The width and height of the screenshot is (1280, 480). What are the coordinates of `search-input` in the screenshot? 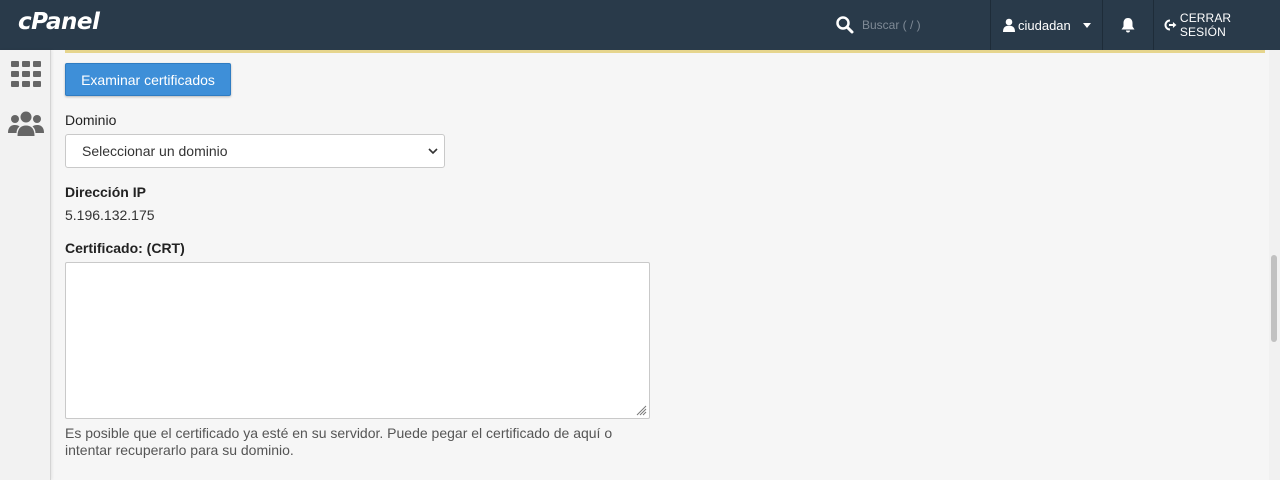 It's located at (922, 25).